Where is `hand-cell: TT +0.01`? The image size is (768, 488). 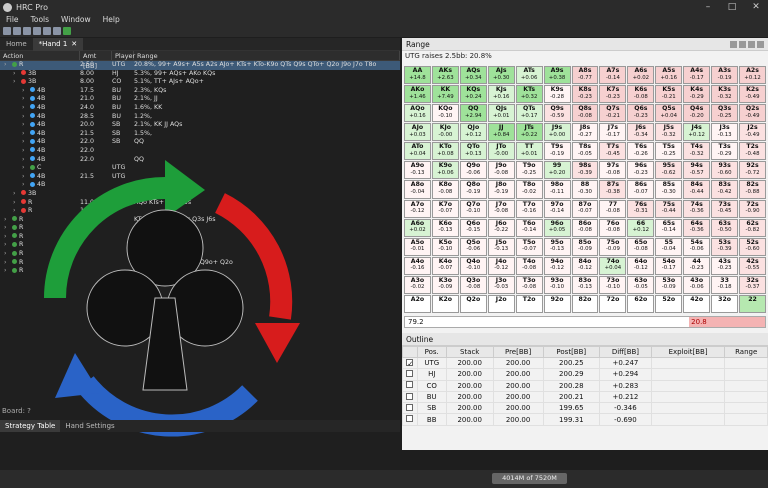 hand-cell: TT +0.01 is located at coordinates (529, 151).